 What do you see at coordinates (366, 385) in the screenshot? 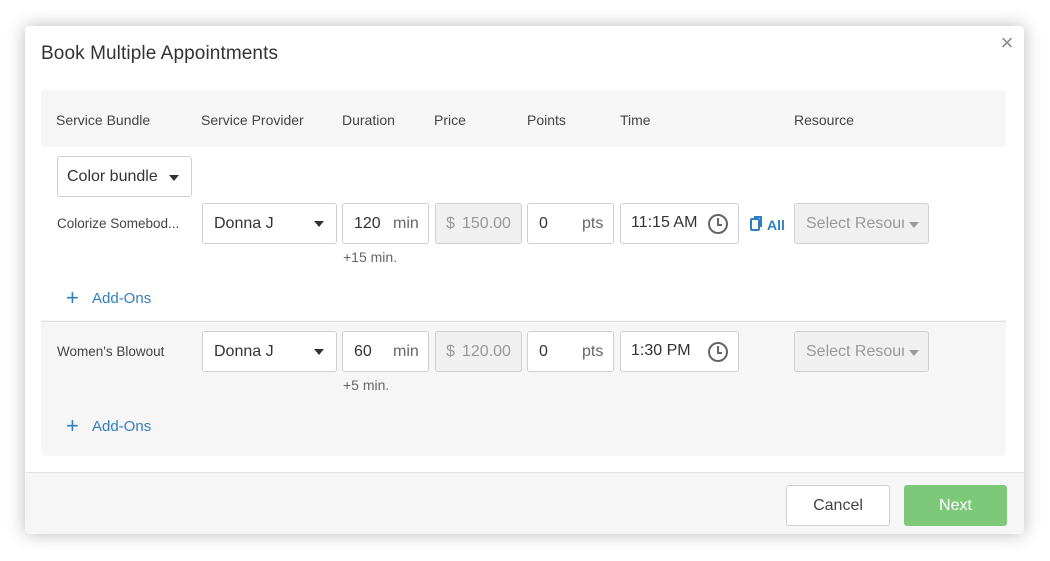
I see `duration-extra: +5 min.` at bounding box center [366, 385].